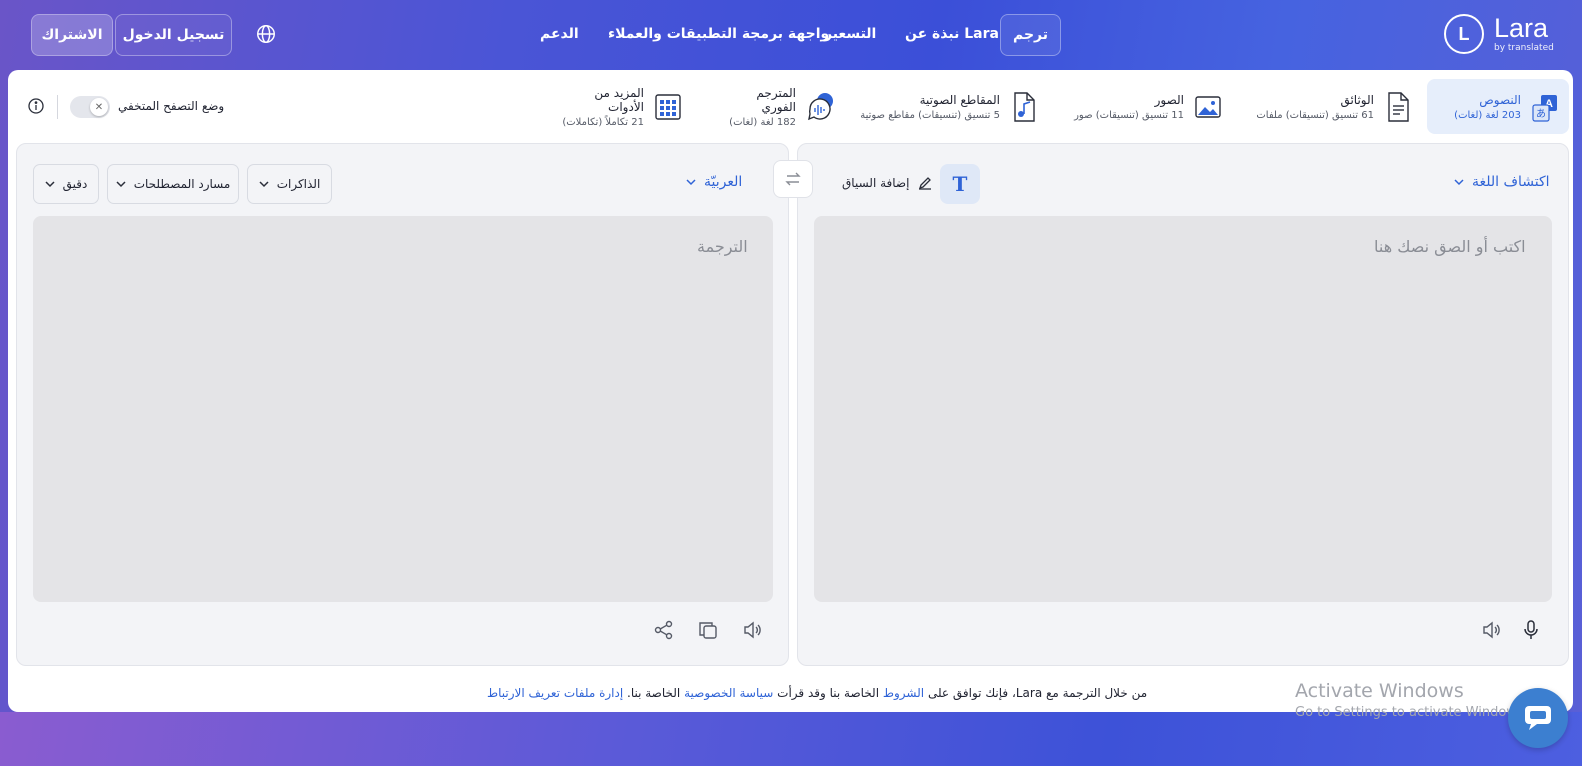 This screenshot has width=1582, height=766. Describe the element at coordinates (1334, 106) in the screenshot. I see `tool-documents: الوثائق 61 تنسيق (تنسيقات) ملفات` at that location.